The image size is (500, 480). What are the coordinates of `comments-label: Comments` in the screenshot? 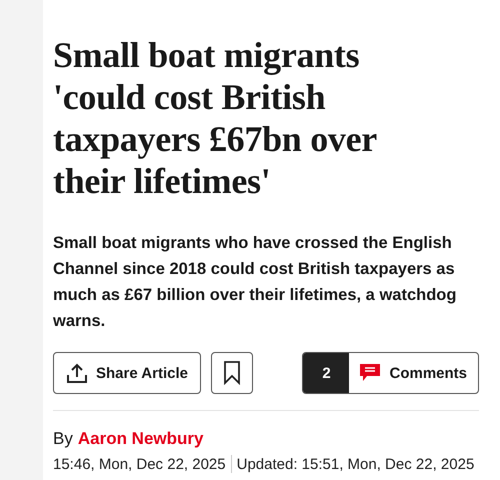 It's located at (428, 373).